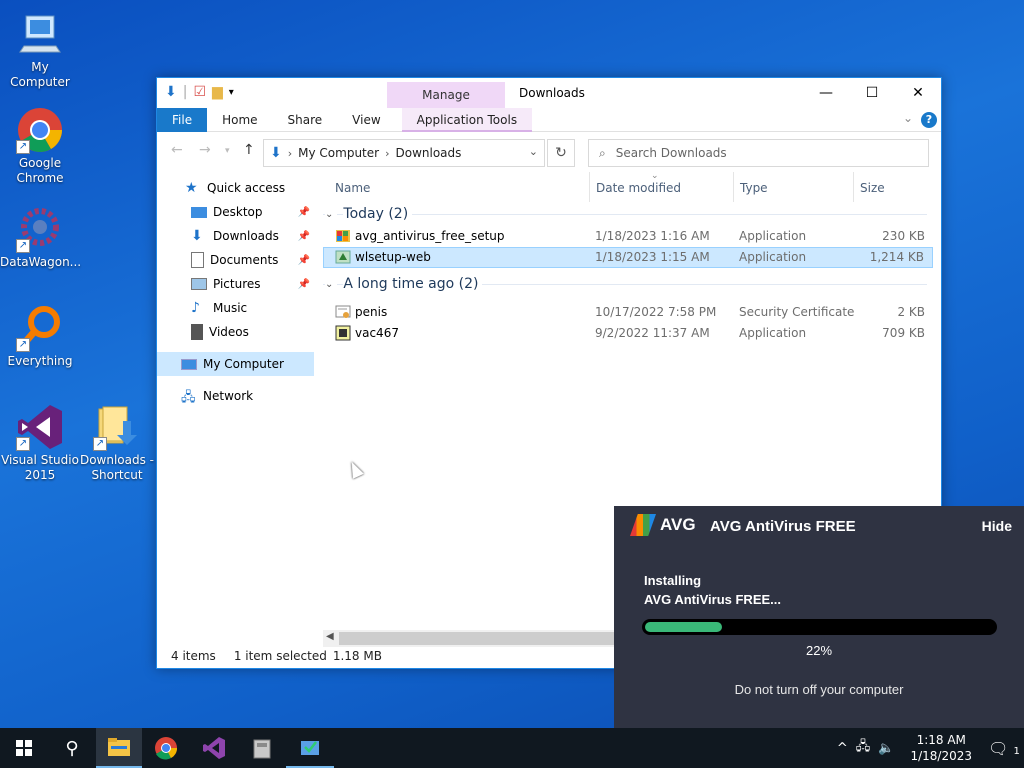 The height and width of the screenshot is (768, 1024). I want to click on network-icon: 🖧, so click(863, 748).